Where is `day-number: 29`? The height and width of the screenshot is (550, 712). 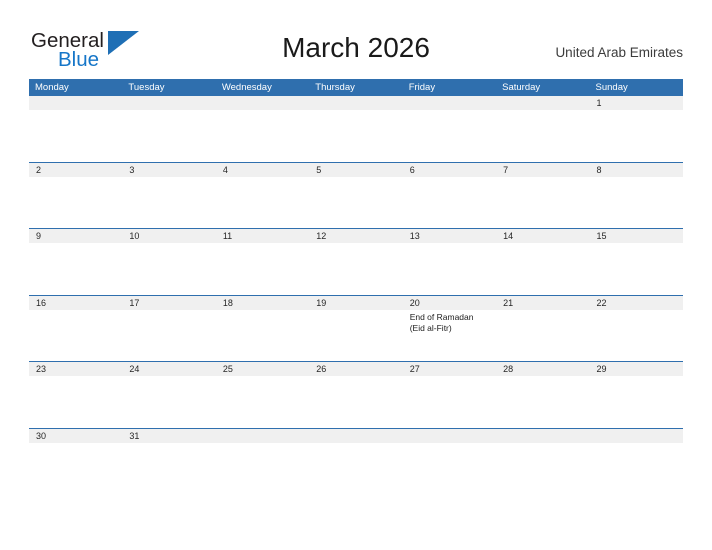
day-number: 29 is located at coordinates (636, 369).